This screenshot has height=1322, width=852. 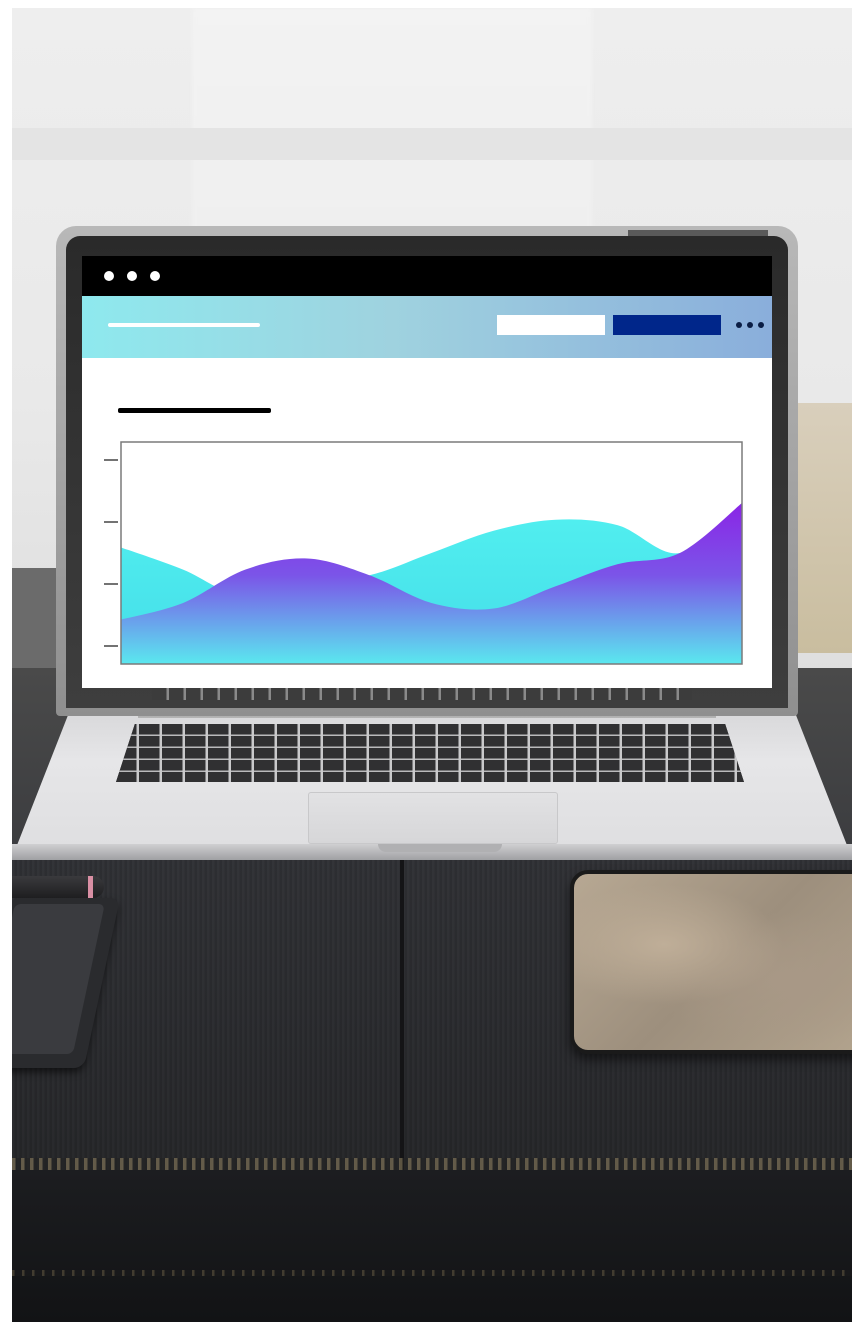 I want to click on table-edge-lower, so click(x=432, y=1273).